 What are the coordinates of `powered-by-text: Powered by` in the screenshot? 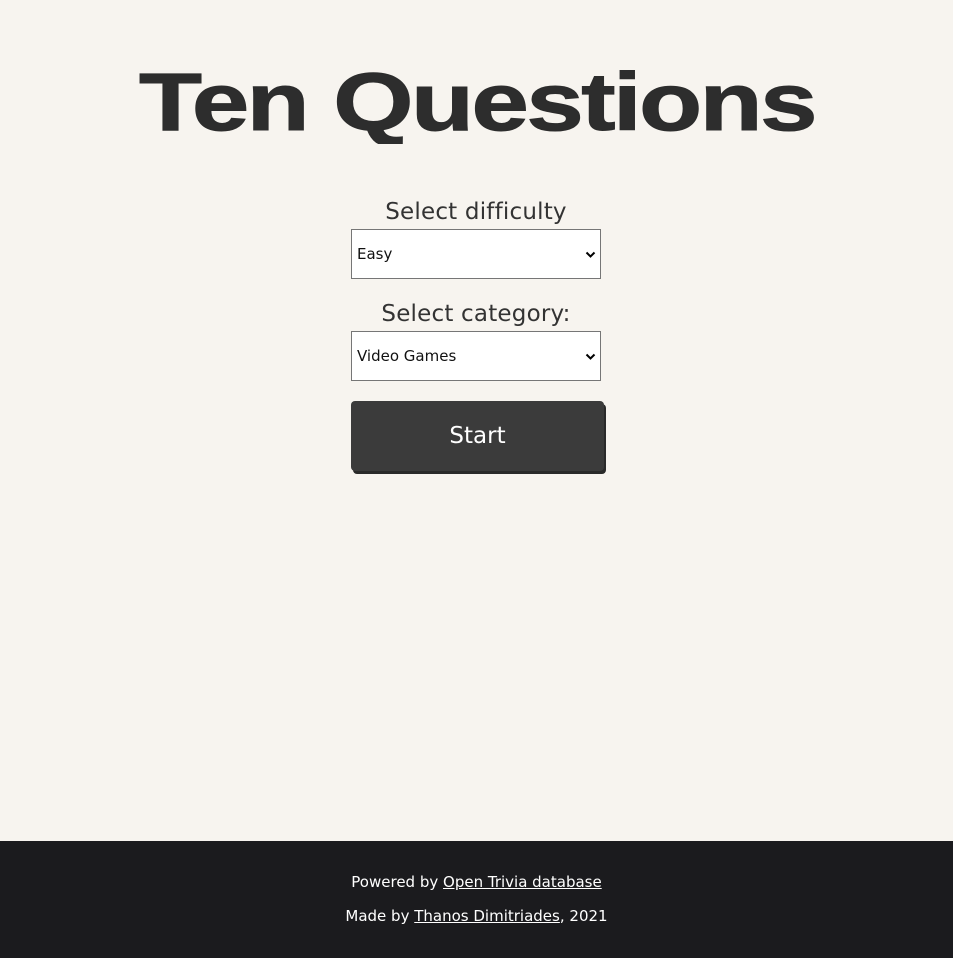 It's located at (395, 882).